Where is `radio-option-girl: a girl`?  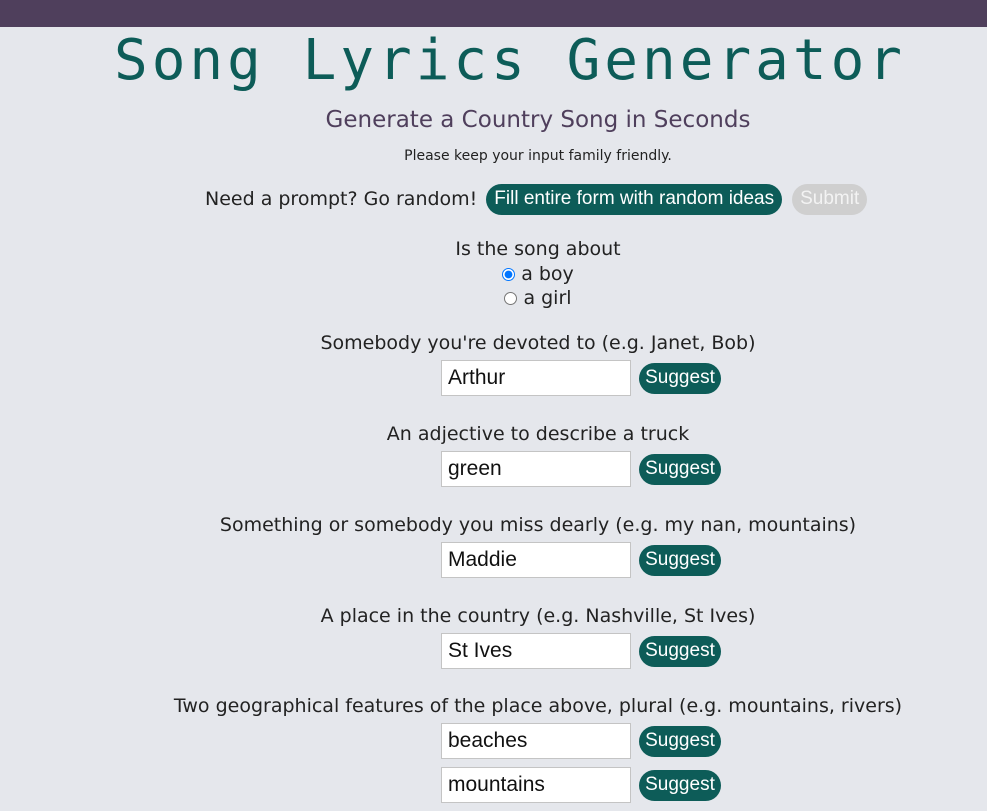 radio-option-girl: a girl is located at coordinates (493, 298).